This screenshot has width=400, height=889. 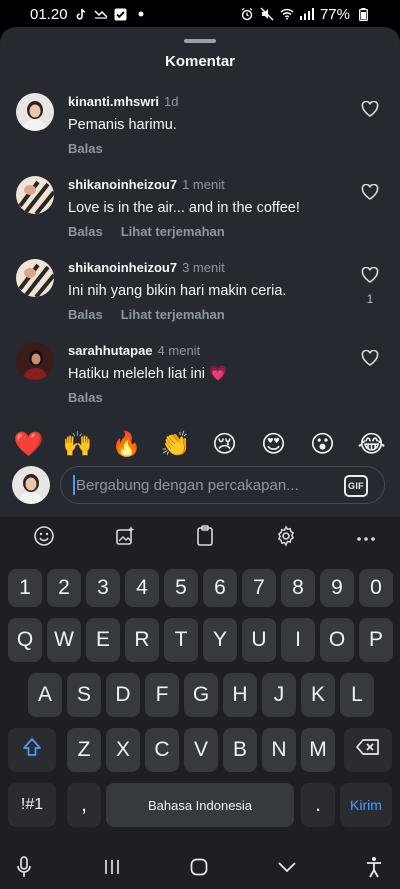 What do you see at coordinates (201, 695) in the screenshot?
I see `key-g: G` at bounding box center [201, 695].